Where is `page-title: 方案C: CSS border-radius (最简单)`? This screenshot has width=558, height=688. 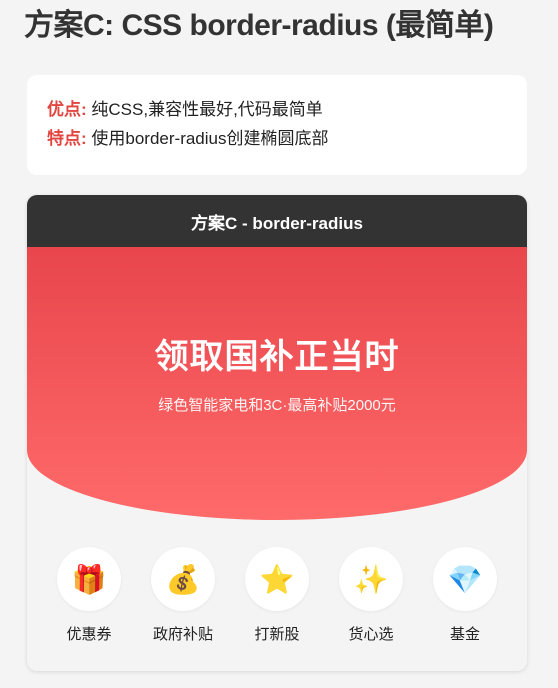 page-title: 方案C: CSS border-radius (最简单) is located at coordinates (259, 25).